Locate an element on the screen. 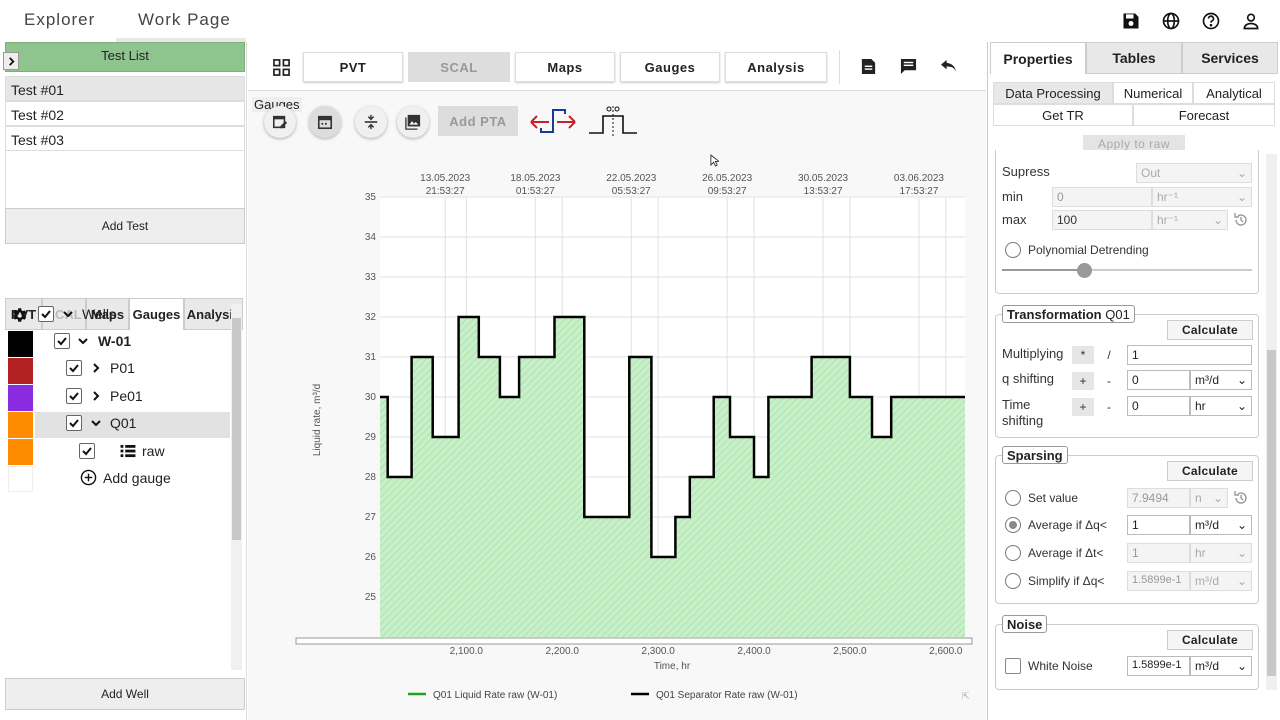 The height and width of the screenshot is (720, 1280). min-input: 0 is located at coordinates (1102, 197).